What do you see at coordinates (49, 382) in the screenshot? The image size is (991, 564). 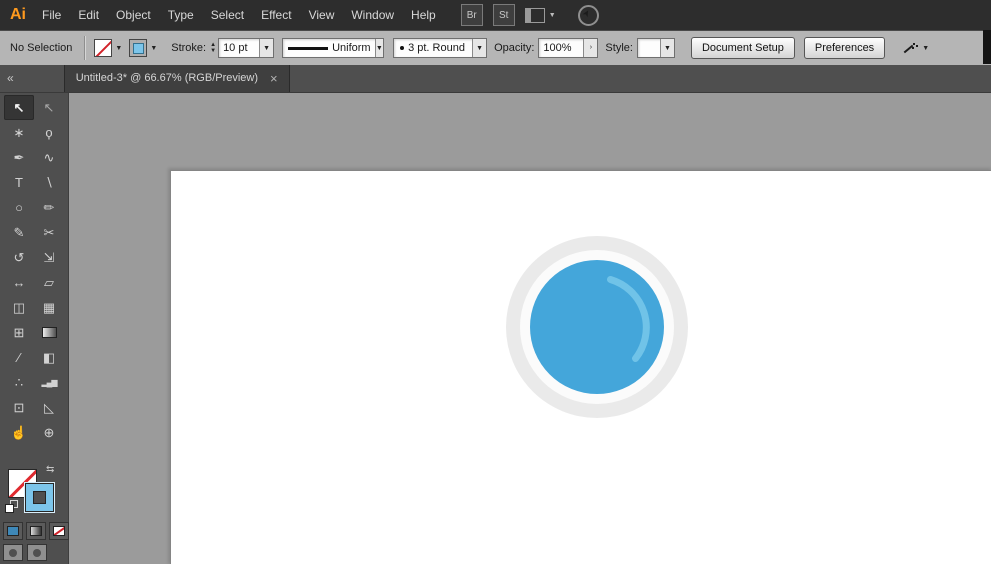 I see `column-graph-tool: ▂▄▆` at bounding box center [49, 382].